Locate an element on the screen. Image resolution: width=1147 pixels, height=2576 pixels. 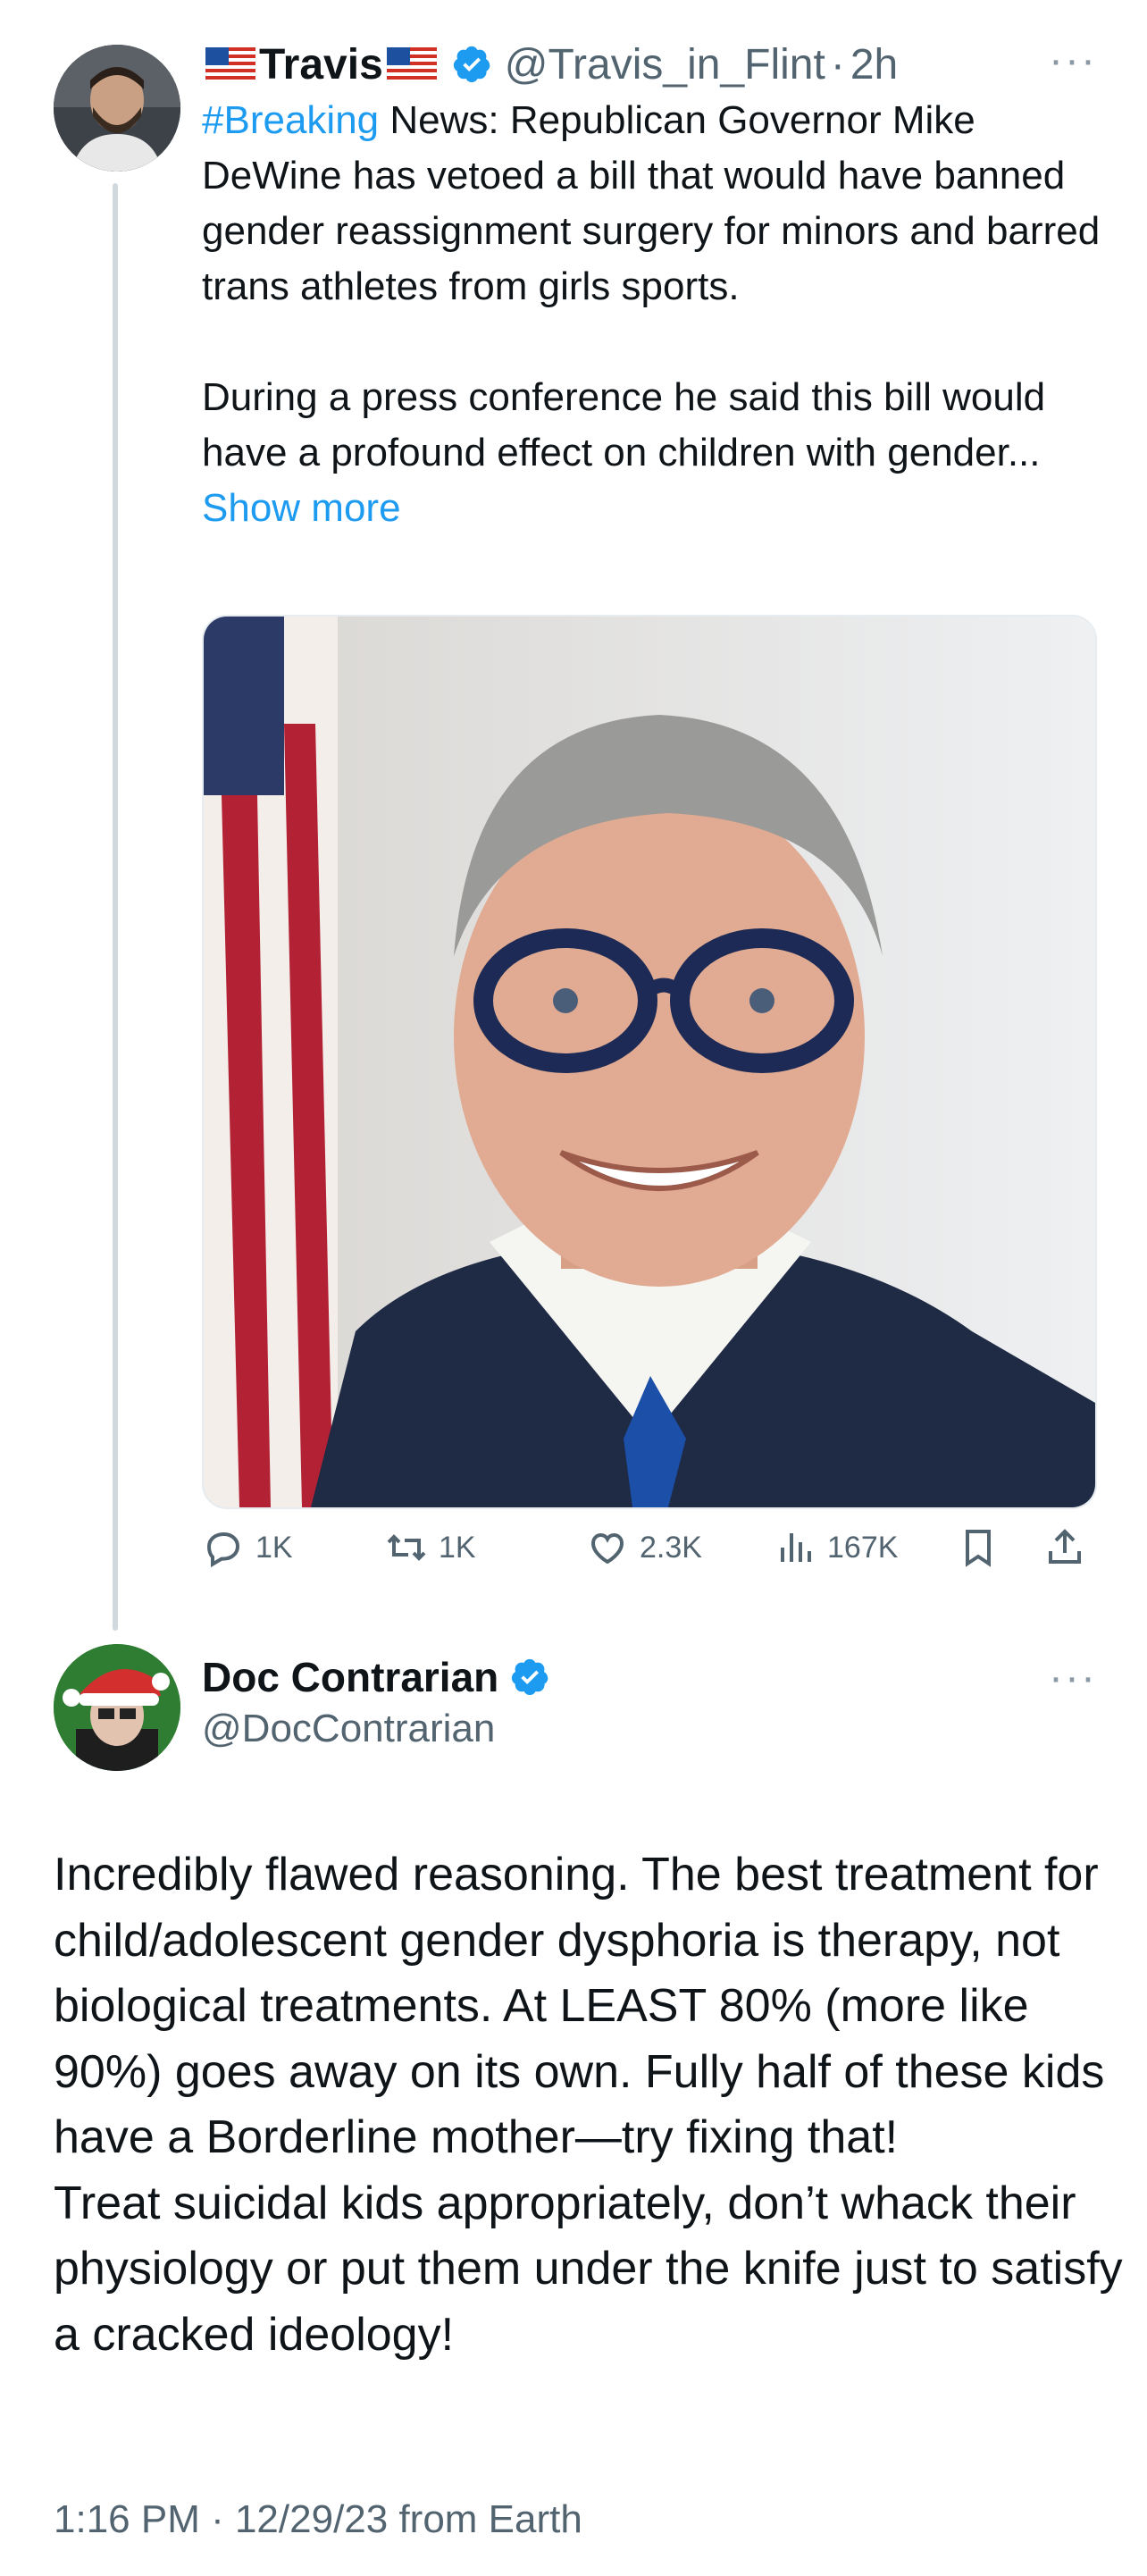
tweet-header: Travis @Travis_in_Flint · 2h is located at coordinates (550, 64).